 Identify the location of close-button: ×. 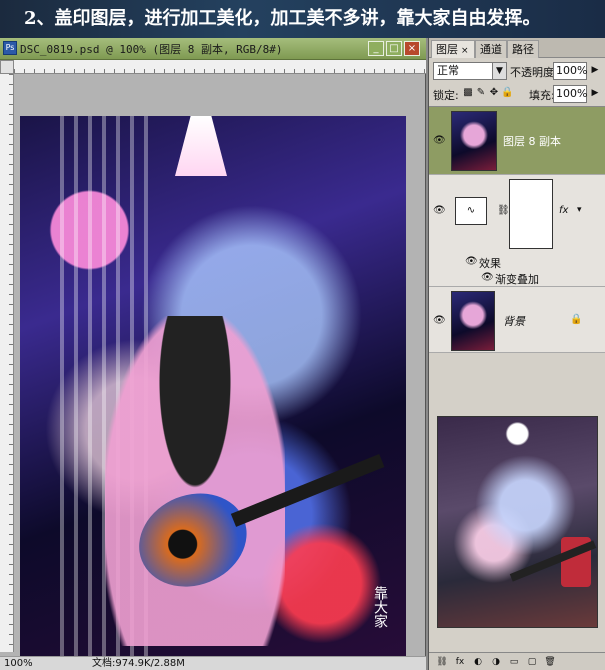
(412, 48).